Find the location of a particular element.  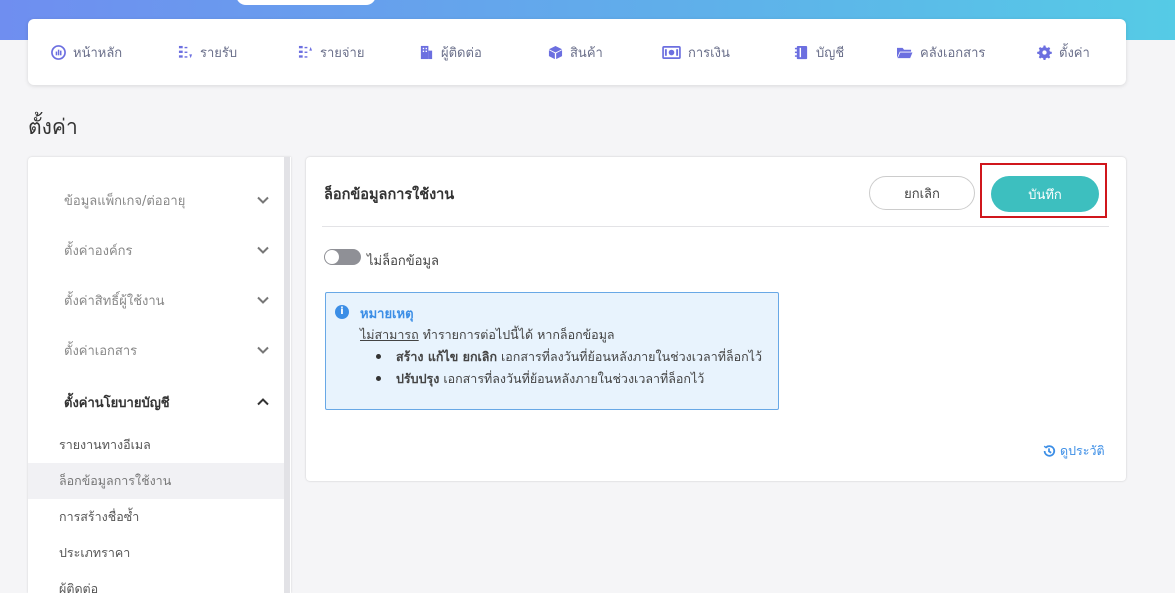

nav-label: หน้าหลัก is located at coordinates (98, 53).